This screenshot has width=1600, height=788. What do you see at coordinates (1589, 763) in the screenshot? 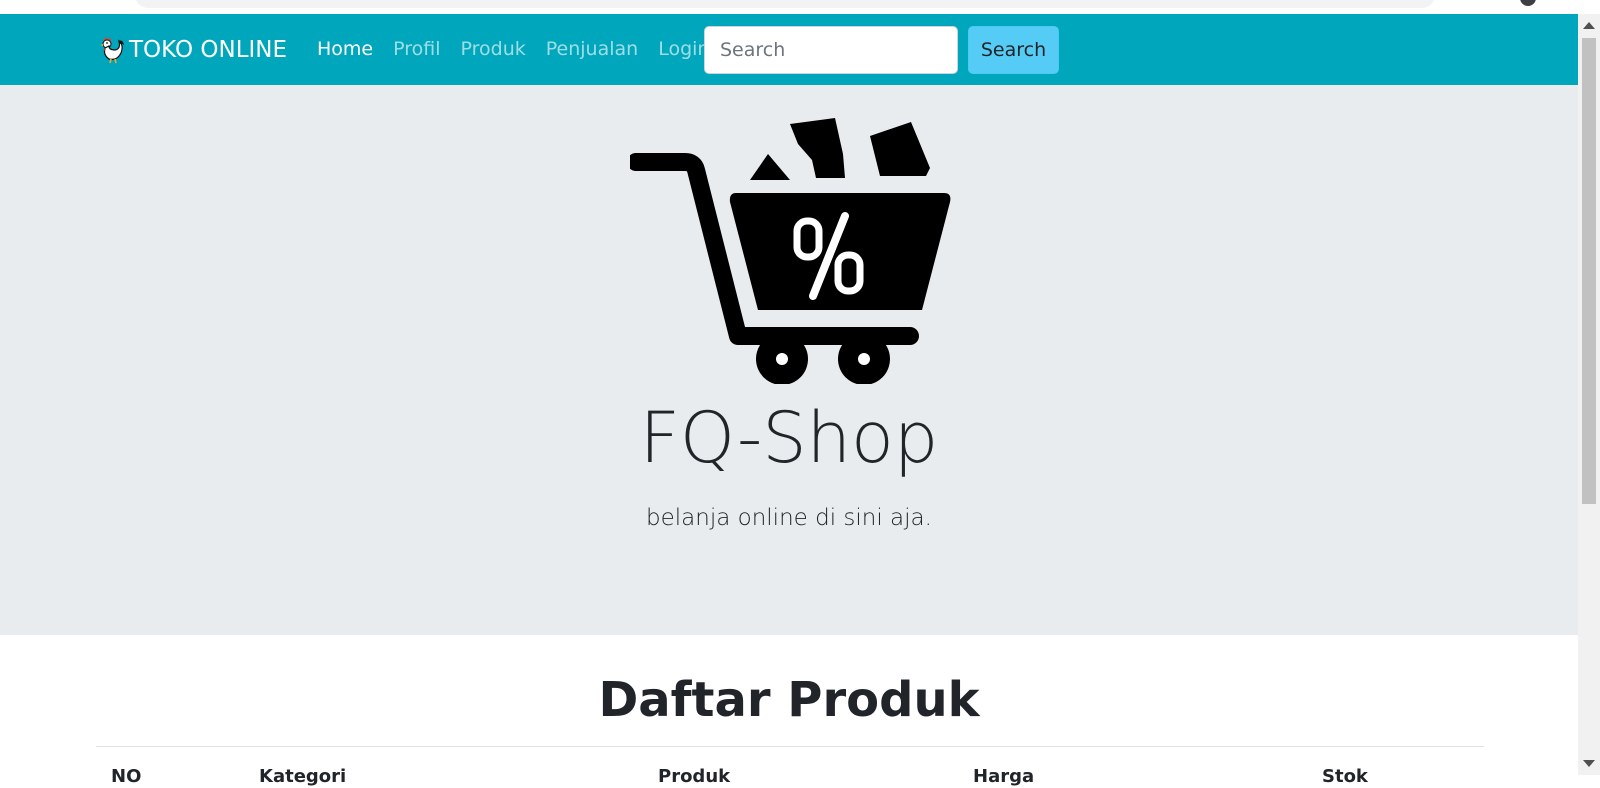
I see `scroll-down-arrow-icon` at bounding box center [1589, 763].